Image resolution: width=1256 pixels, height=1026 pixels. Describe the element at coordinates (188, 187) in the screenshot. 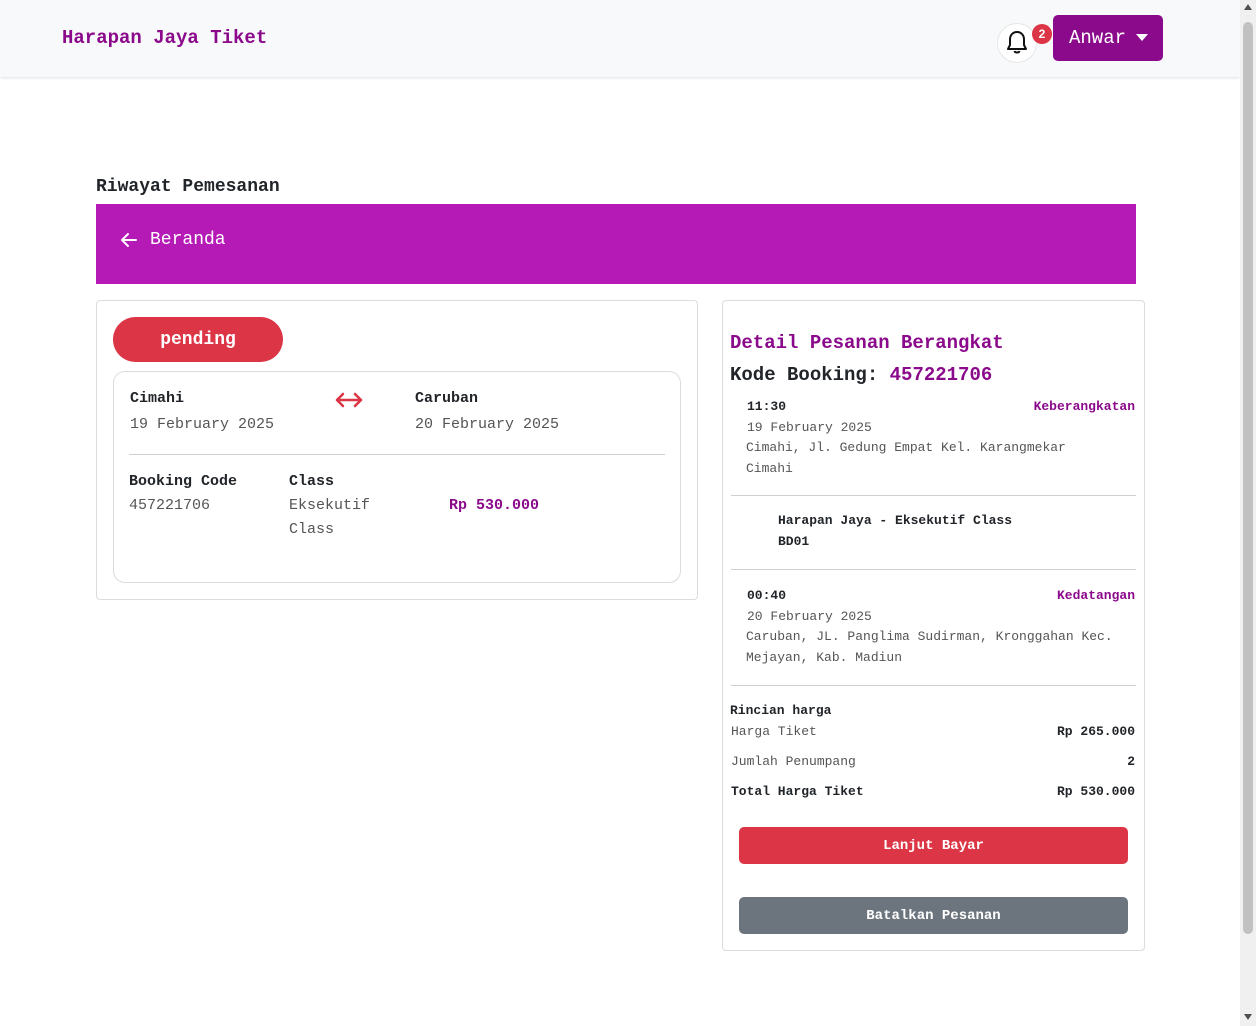

I see `page-title: Riwayat Pemesanan` at that location.